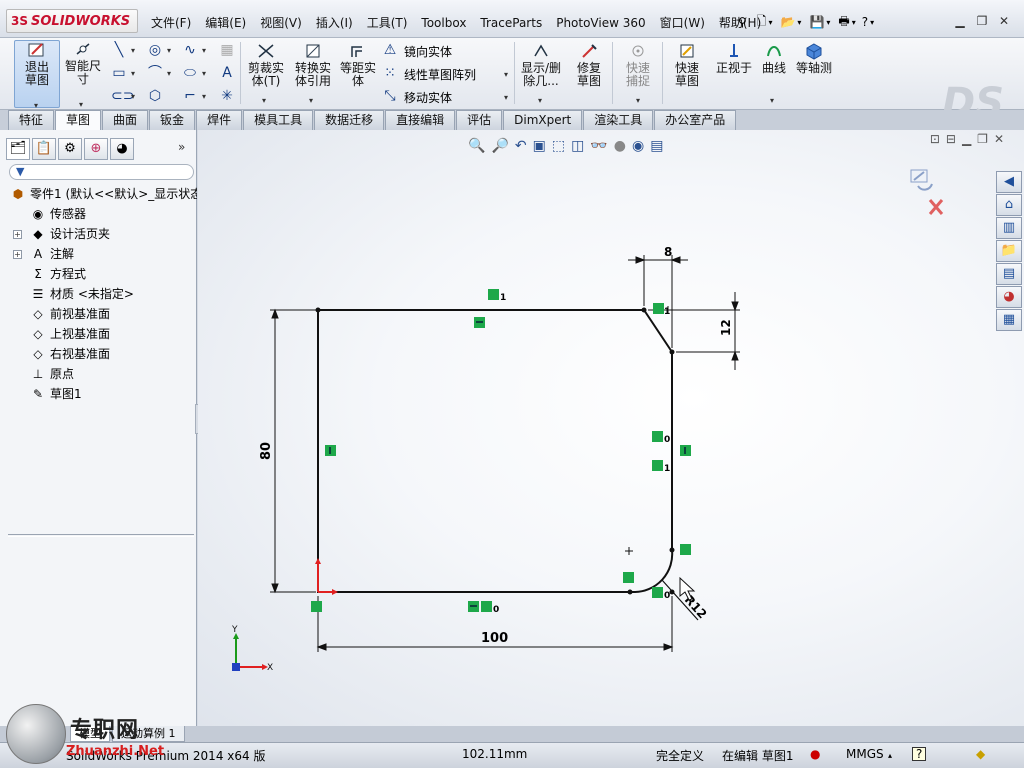 The height and width of the screenshot is (768, 1024). I want to click on menu-item: TraceParts, so click(511, 23).